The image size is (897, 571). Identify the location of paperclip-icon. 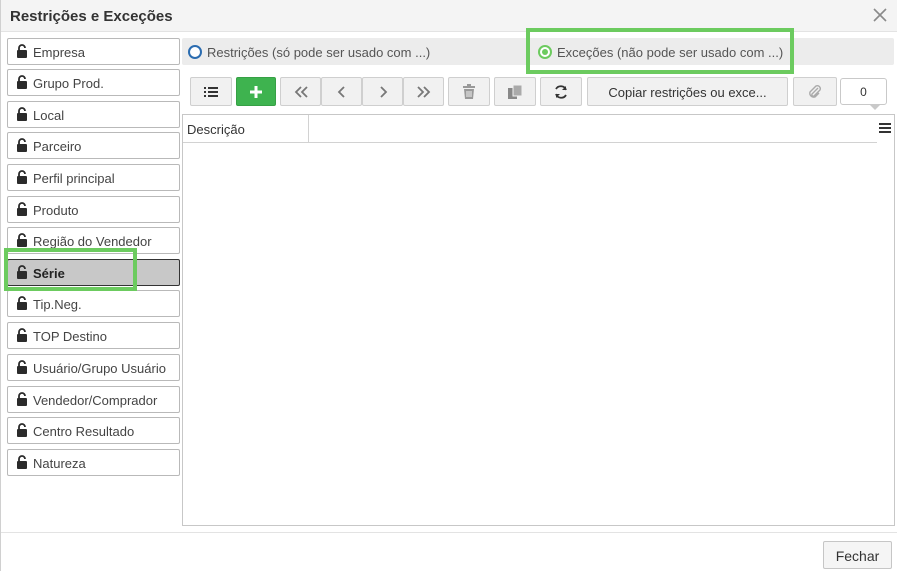
(815, 91).